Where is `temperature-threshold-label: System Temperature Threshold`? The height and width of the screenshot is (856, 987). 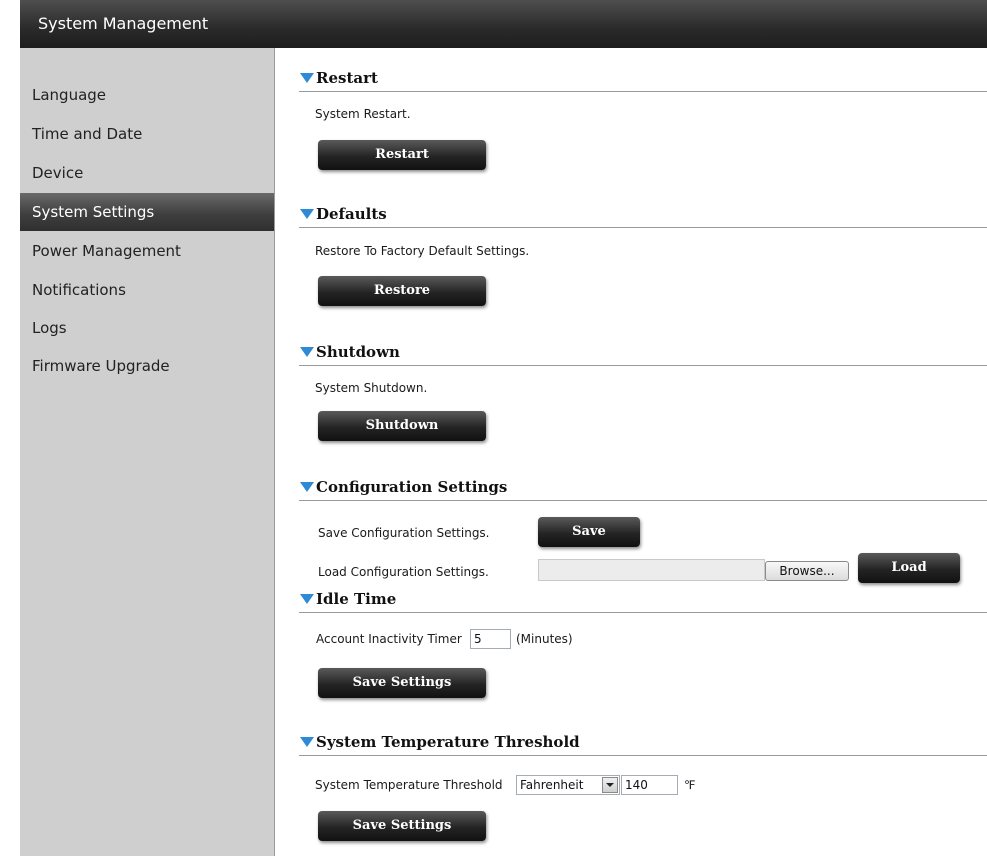 temperature-threshold-label: System Temperature Threshold is located at coordinates (409, 785).